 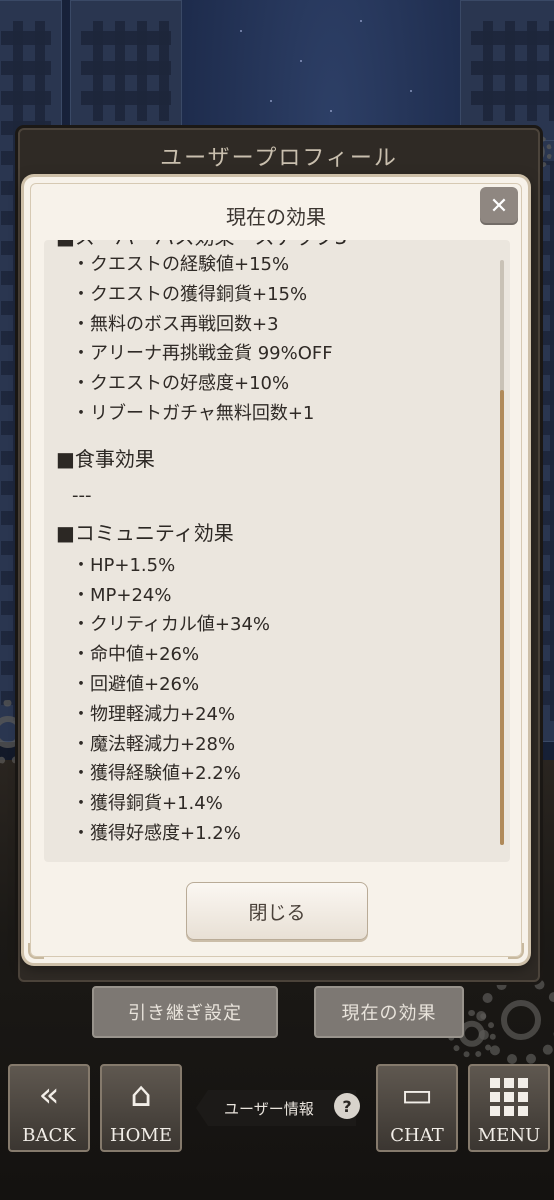 What do you see at coordinates (185, 1012) in the screenshot?
I see `transfer-settings-button: 引き継ぎ設定` at bounding box center [185, 1012].